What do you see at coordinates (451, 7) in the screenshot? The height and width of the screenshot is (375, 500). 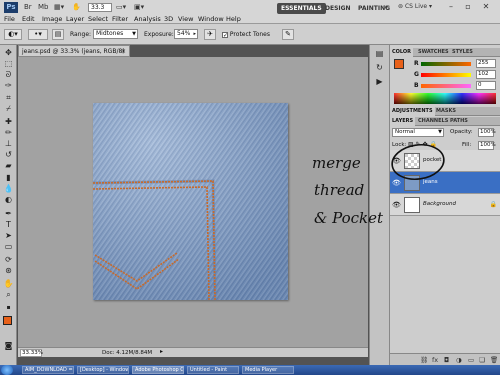 I see `minimize-button: –` at bounding box center [451, 7].